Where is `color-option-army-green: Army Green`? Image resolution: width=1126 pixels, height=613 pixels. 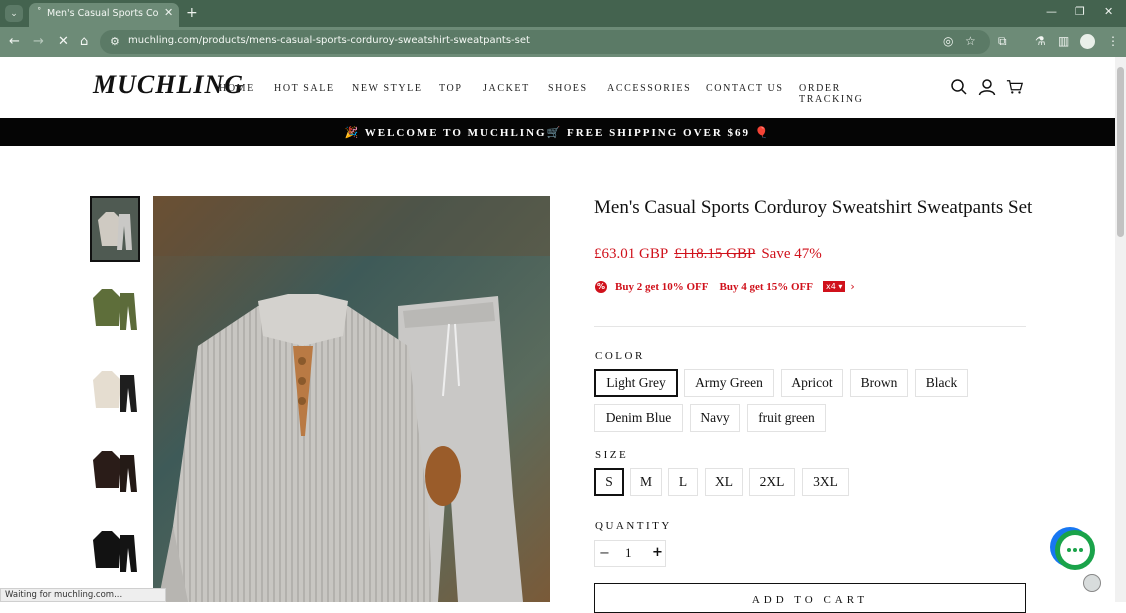
color-option-army-green: Army Green is located at coordinates (729, 383).